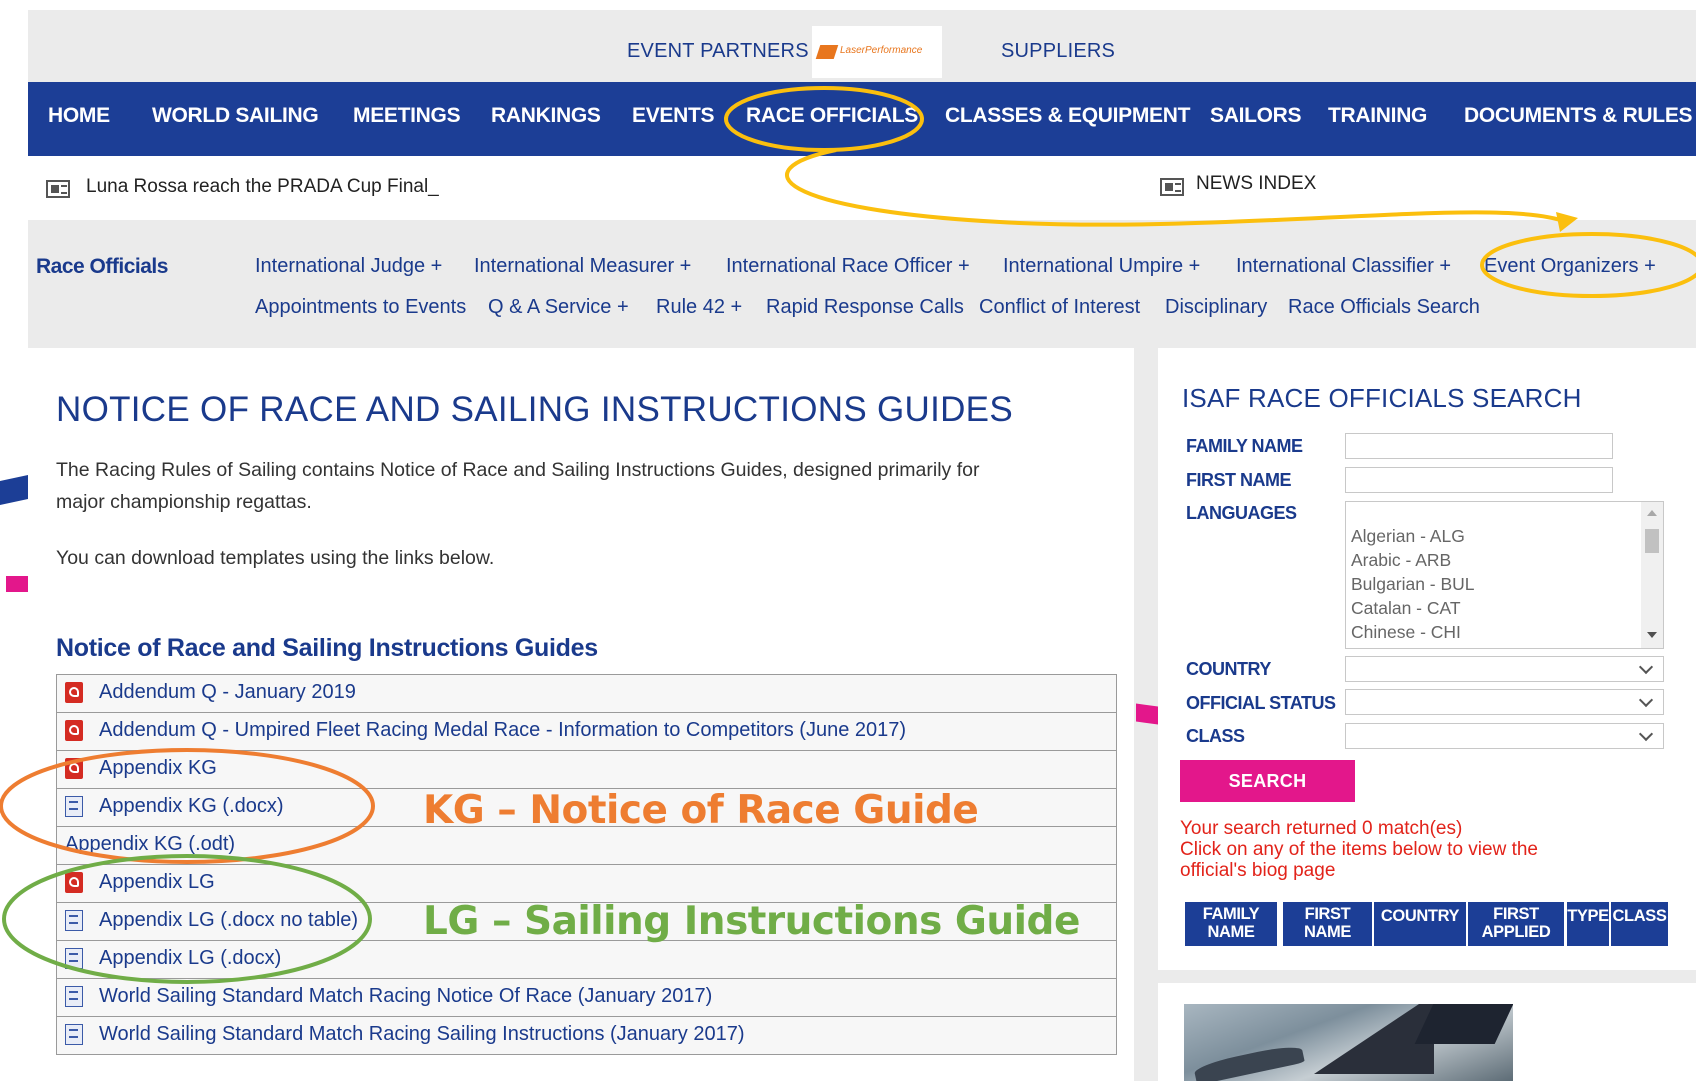  Describe the element at coordinates (1588, 924) in the screenshot. I see `column-header-type: TYPE` at that location.